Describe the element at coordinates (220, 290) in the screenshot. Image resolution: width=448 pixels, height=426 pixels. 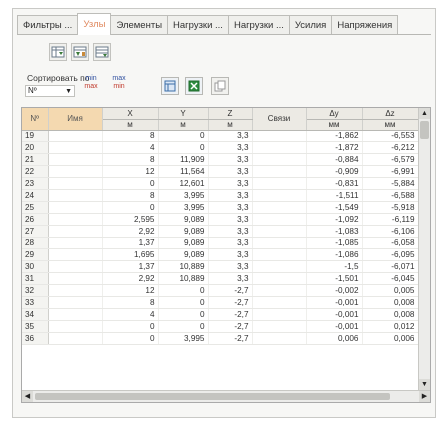
I see `table-row: 32 12 0 -2,7 -0,002 0,005` at that location.